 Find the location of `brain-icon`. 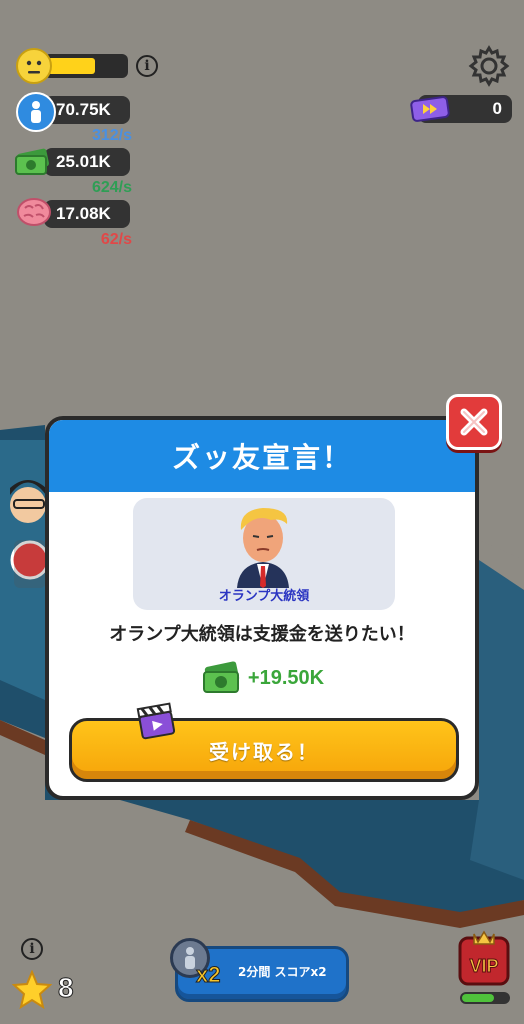

brain-icon is located at coordinates (34, 213).